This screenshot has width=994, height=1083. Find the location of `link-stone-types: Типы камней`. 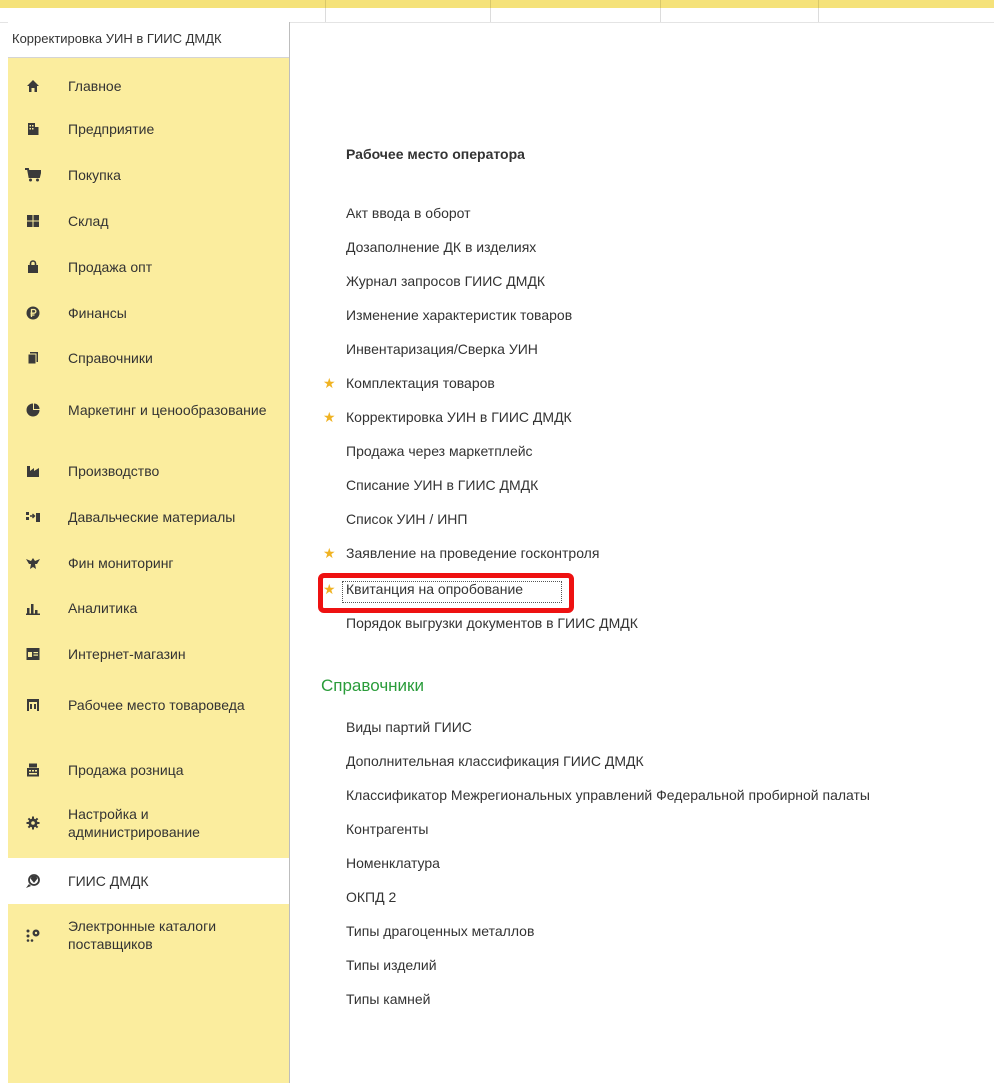

link-stone-types: Типы камней is located at coordinates (388, 999).